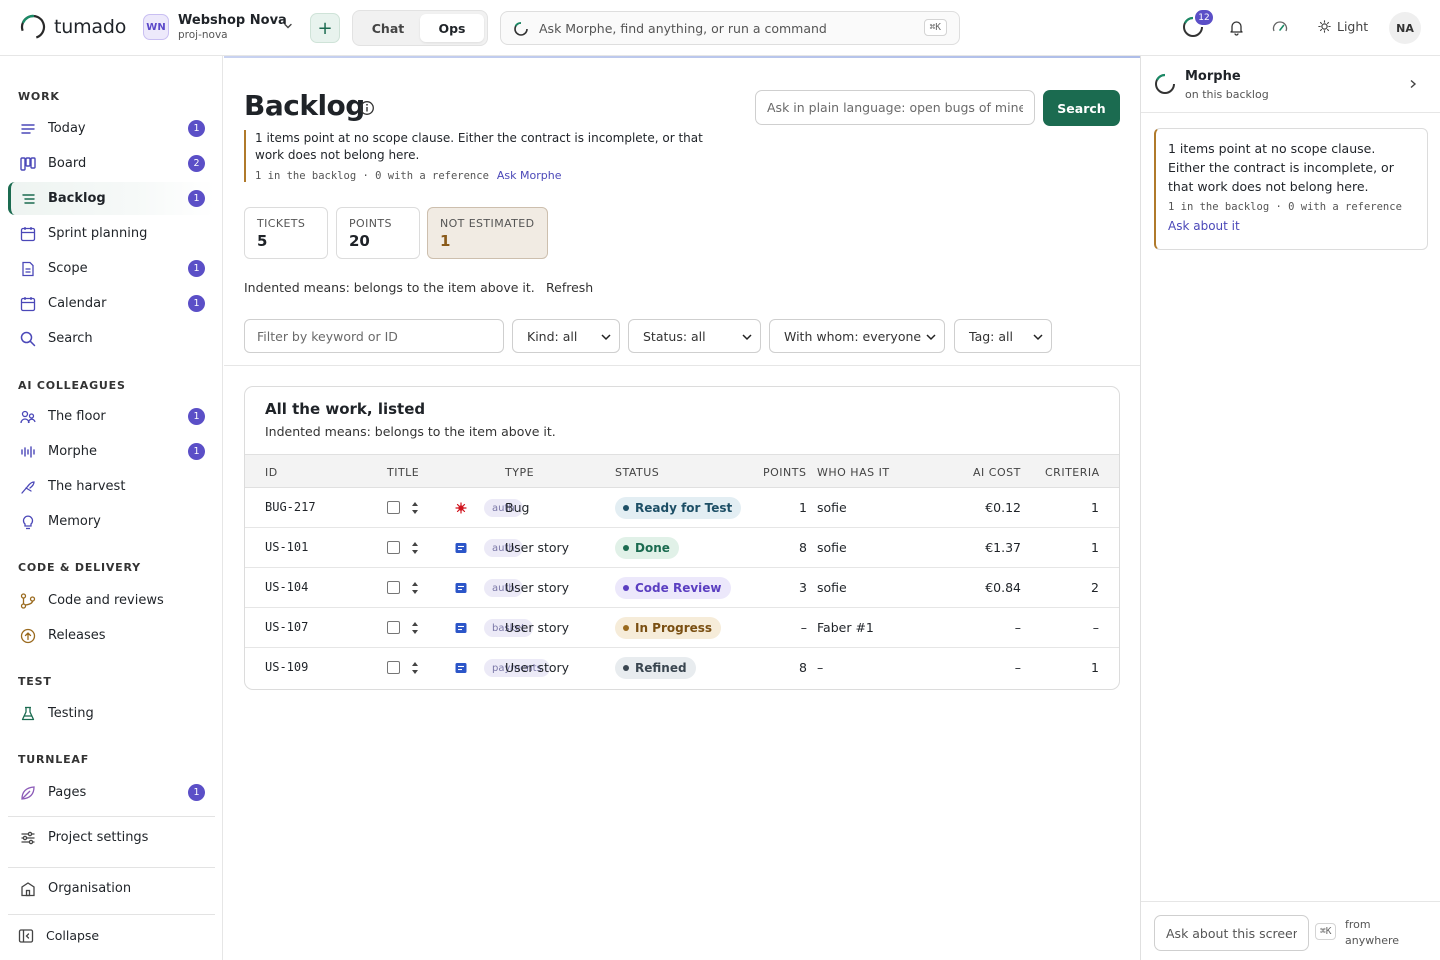 Image resolution: width=1440 pixels, height=960 pixels. Describe the element at coordinates (367, 108) in the screenshot. I see `info-icon` at that location.